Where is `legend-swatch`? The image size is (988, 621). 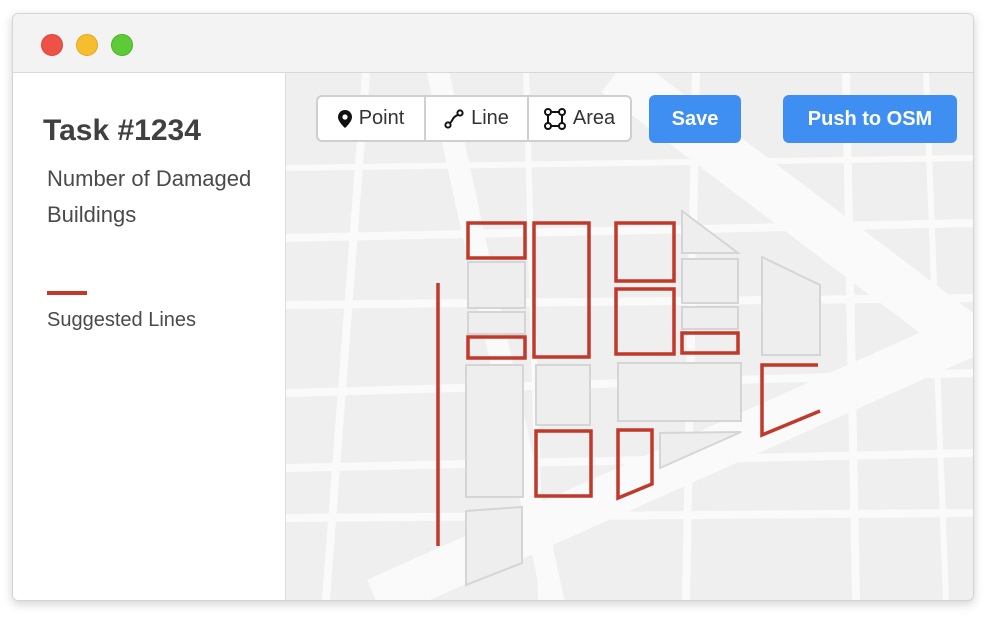
legend-swatch is located at coordinates (67, 293).